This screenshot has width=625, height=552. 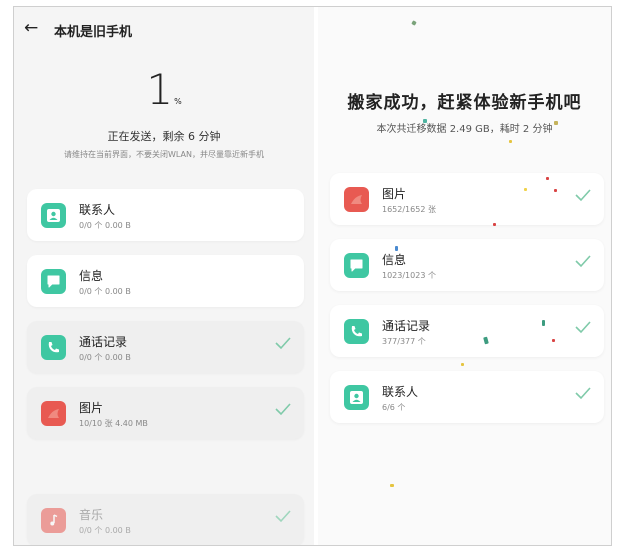 I want to click on percent-sign: %, so click(x=178, y=101).